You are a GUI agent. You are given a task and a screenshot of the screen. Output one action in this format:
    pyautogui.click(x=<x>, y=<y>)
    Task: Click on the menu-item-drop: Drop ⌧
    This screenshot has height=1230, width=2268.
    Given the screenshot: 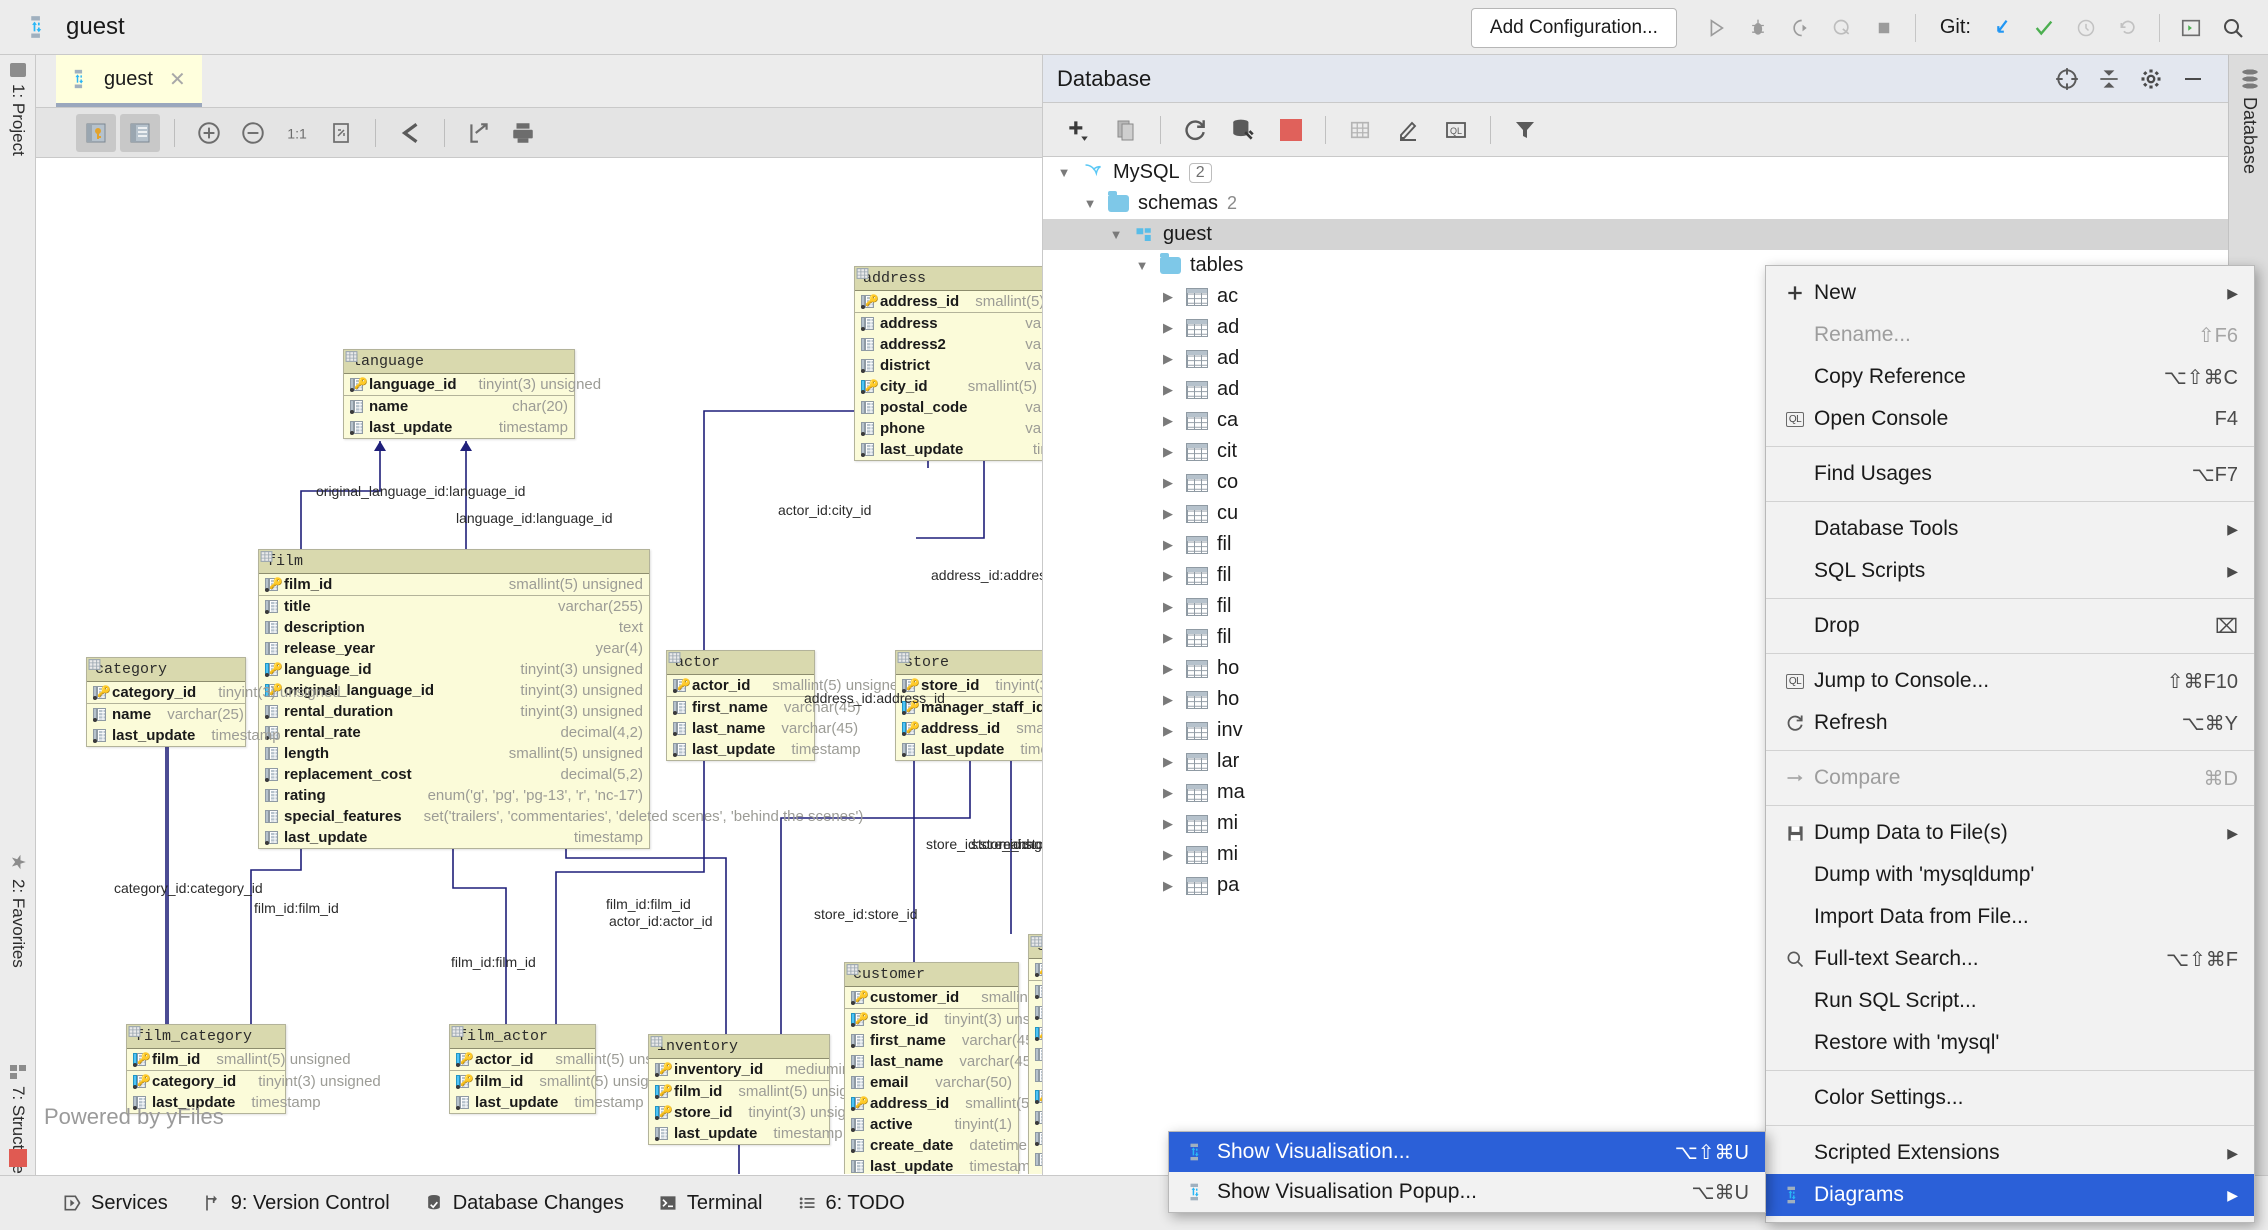 What is the action you would take?
    pyautogui.click(x=2010, y=626)
    